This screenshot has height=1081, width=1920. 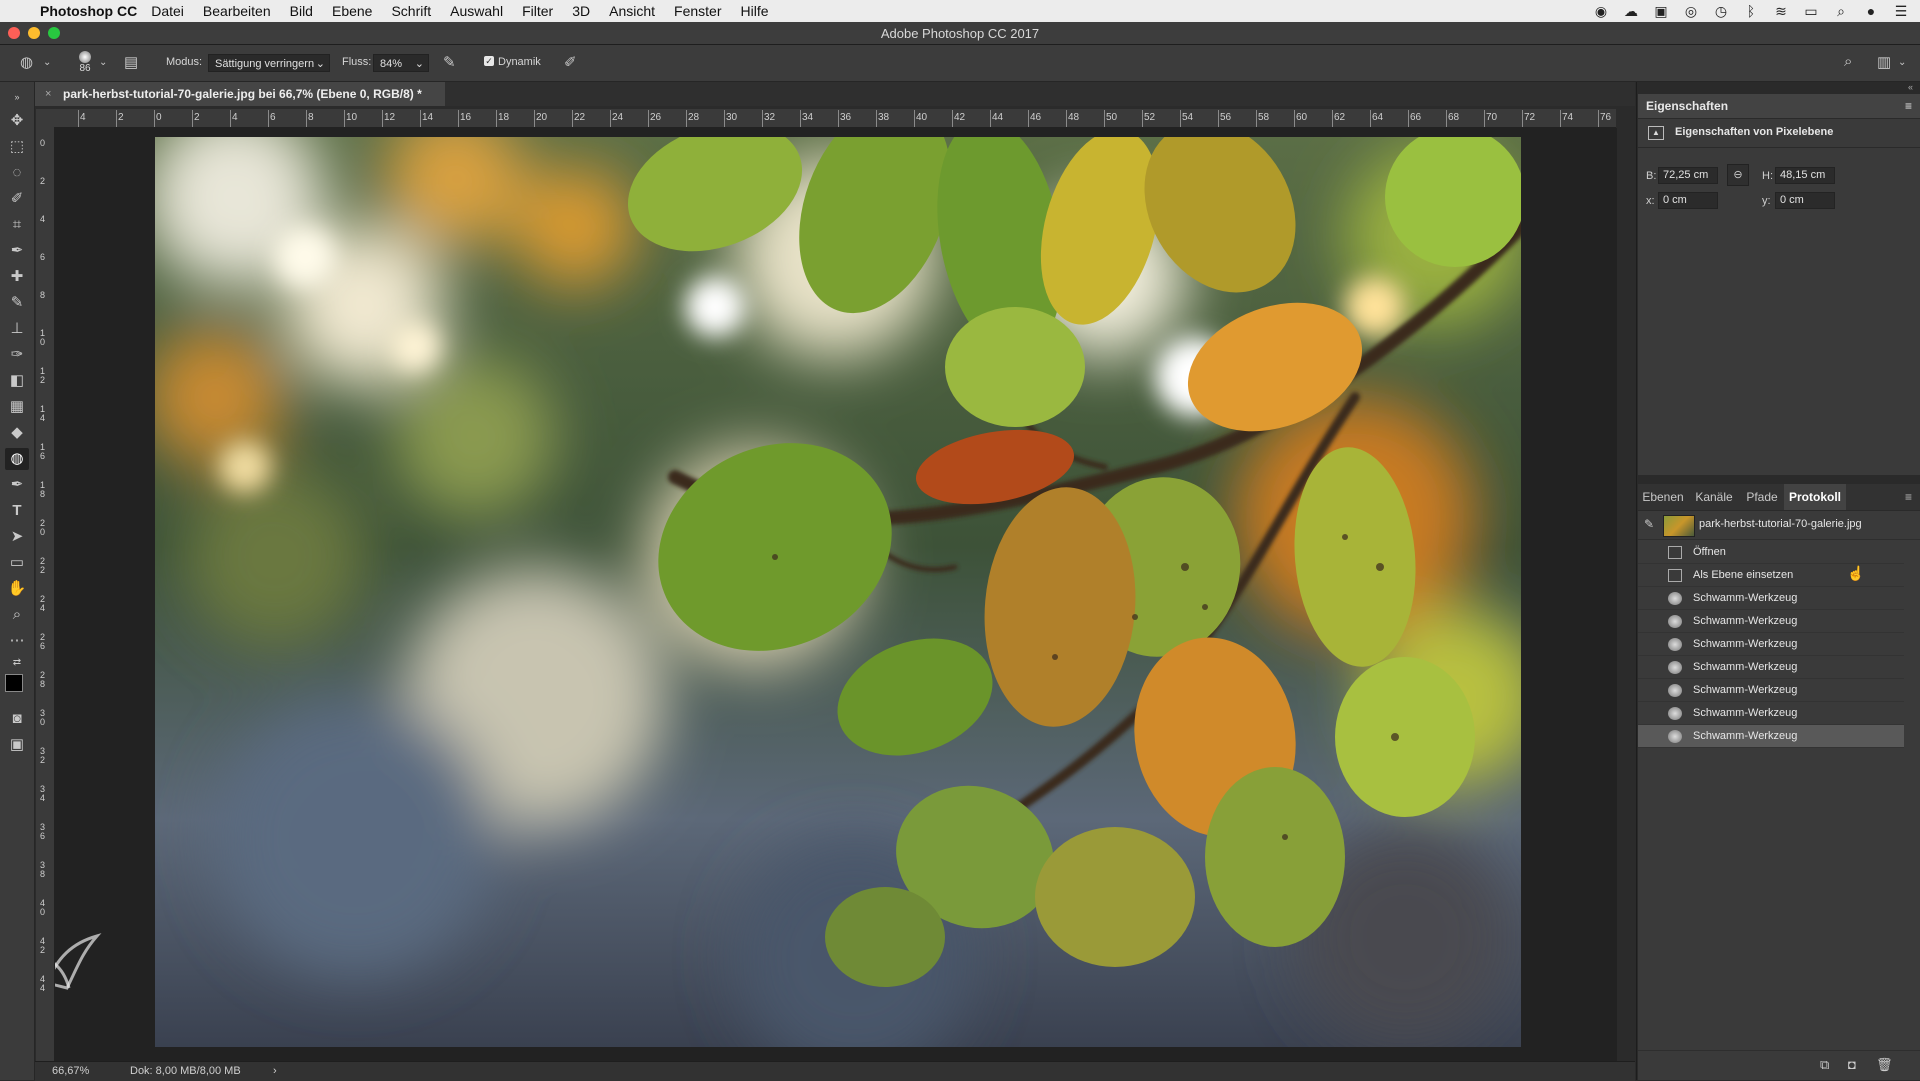 I want to click on pressure-size-icon: ✐, so click(x=570, y=62).